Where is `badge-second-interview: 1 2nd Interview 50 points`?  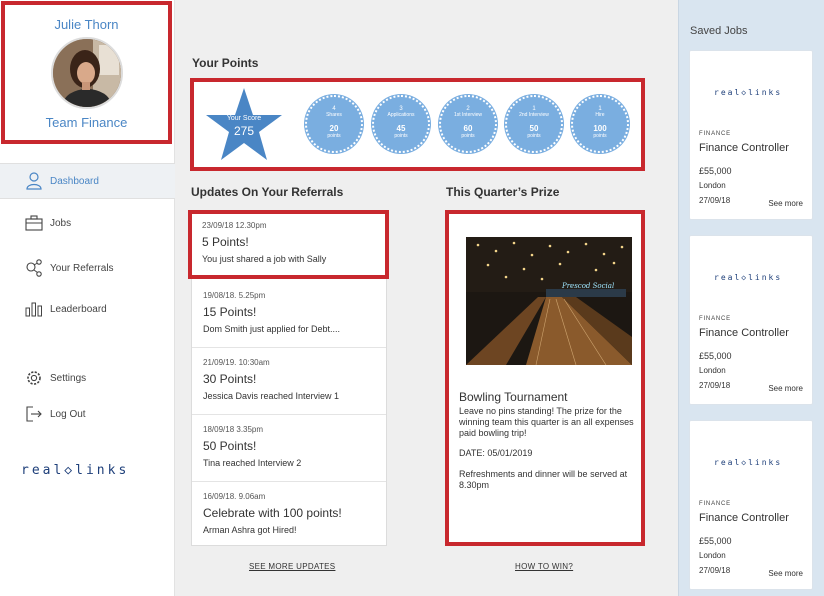 badge-second-interview: 1 2nd Interview 50 points is located at coordinates (534, 124).